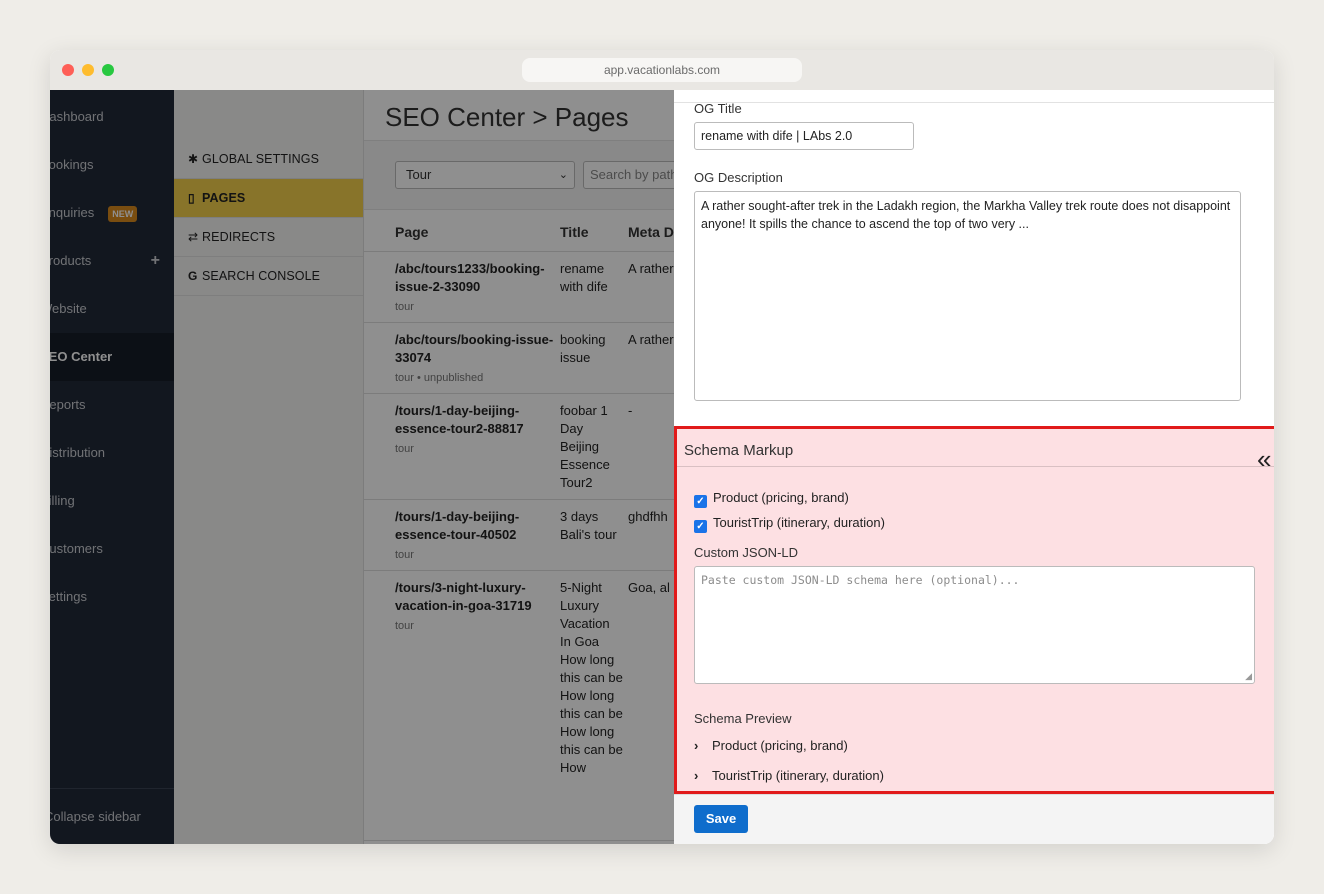 The height and width of the screenshot is (894, 1324). What do you see at coordinates (743, 718) in the screenshot?
I see `schema-preview-label: Schema Preview` at bounding box center [743, 718].